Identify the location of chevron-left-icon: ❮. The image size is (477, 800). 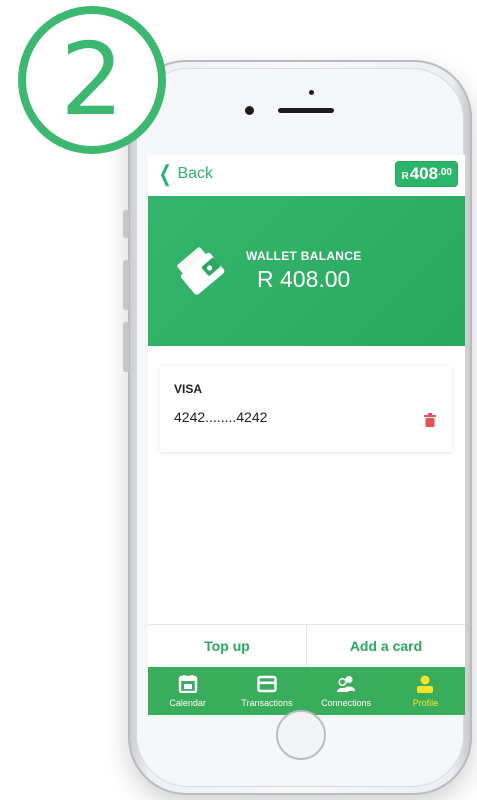
(165, 173).